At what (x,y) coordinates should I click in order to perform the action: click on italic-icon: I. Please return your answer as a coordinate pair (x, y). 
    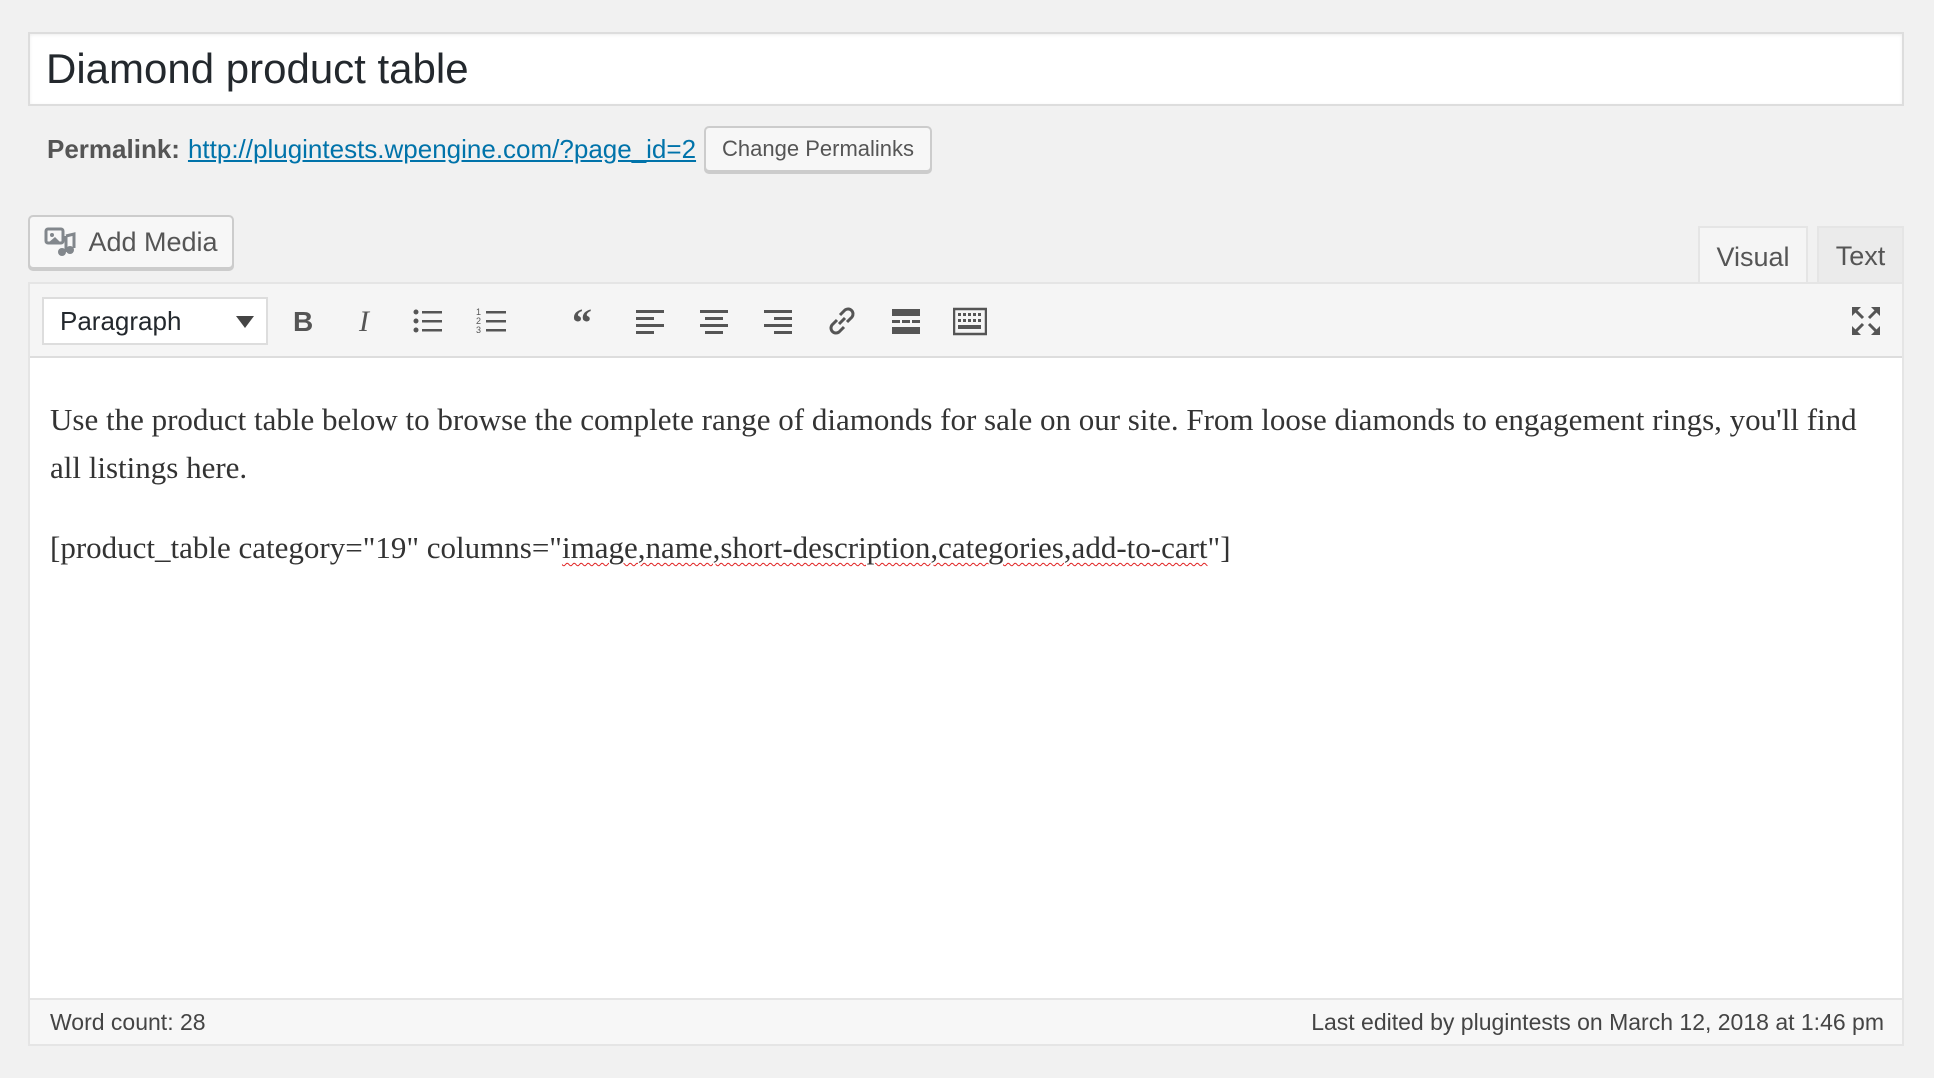
    Looking at the image, I should click on (364, 321).